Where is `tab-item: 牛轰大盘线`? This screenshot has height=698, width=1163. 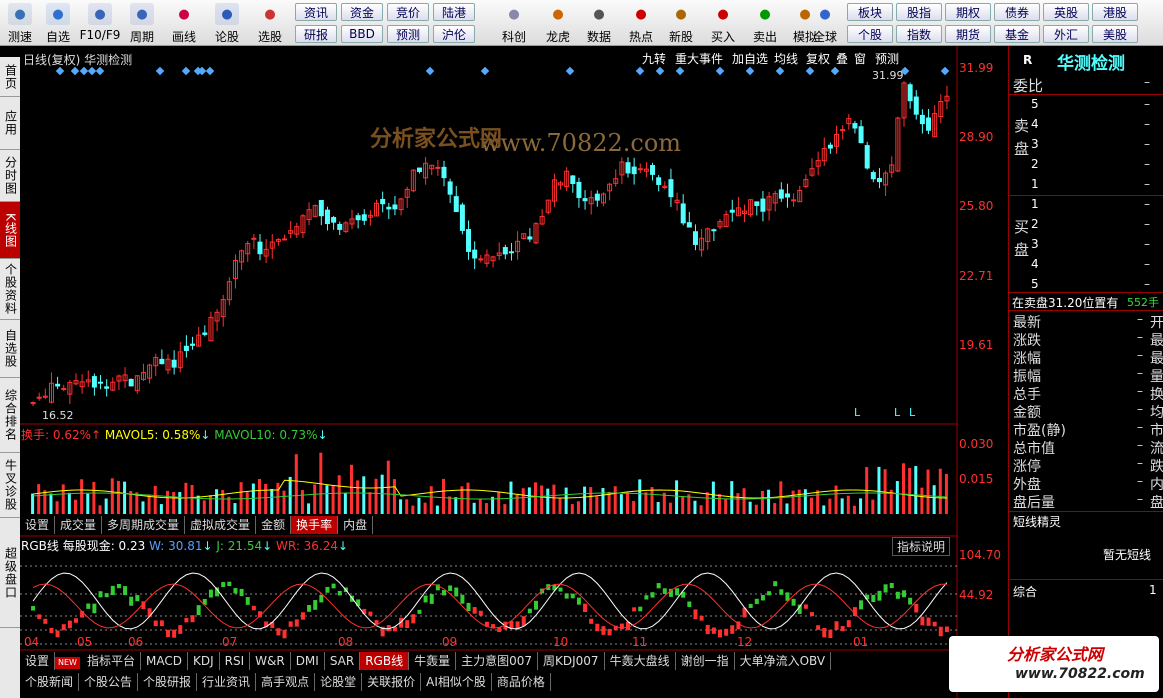
tab-item: 牛轰大盘线 is located at coordinates (640, 661).